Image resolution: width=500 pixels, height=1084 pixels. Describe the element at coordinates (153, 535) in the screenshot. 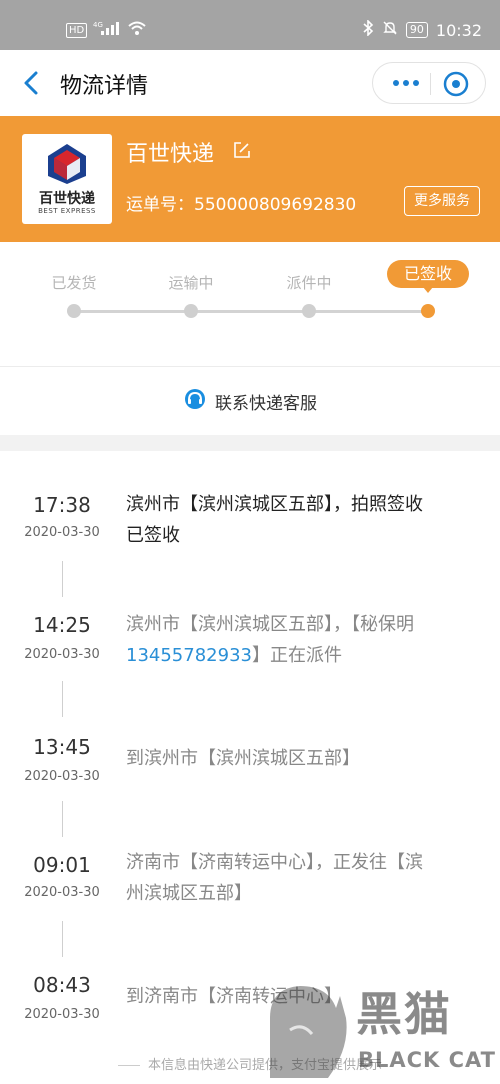

I see `entry-desc-line2: 已签收` at that location.